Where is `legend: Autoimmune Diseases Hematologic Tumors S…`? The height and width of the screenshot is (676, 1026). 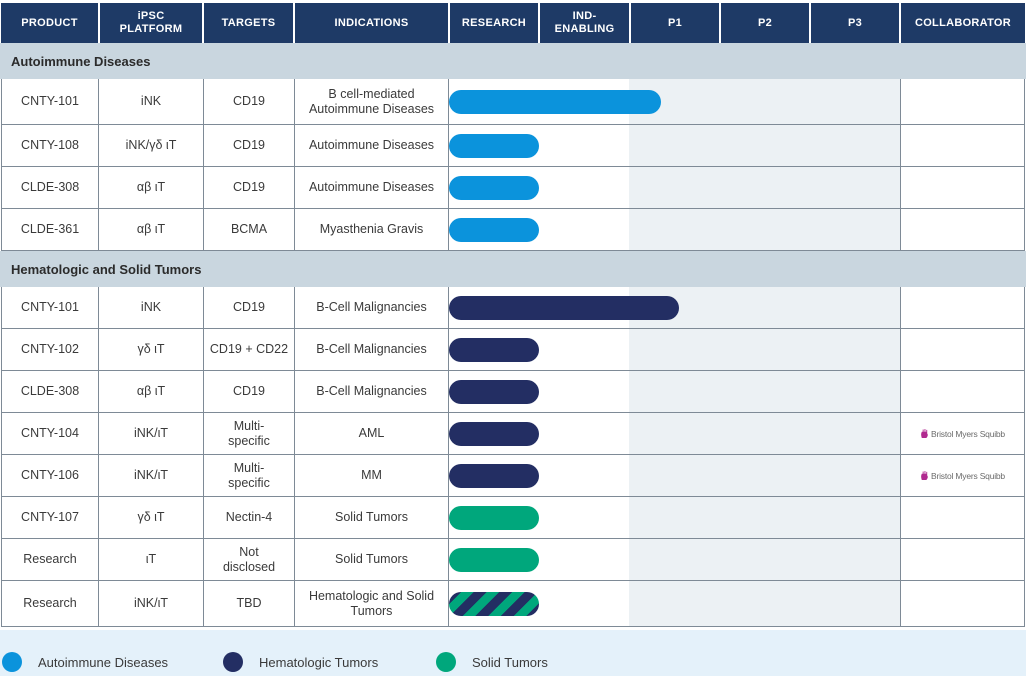
legend: Autoimmune Diseases Hematologic Tumors S… is located at coordinates (513, 653).